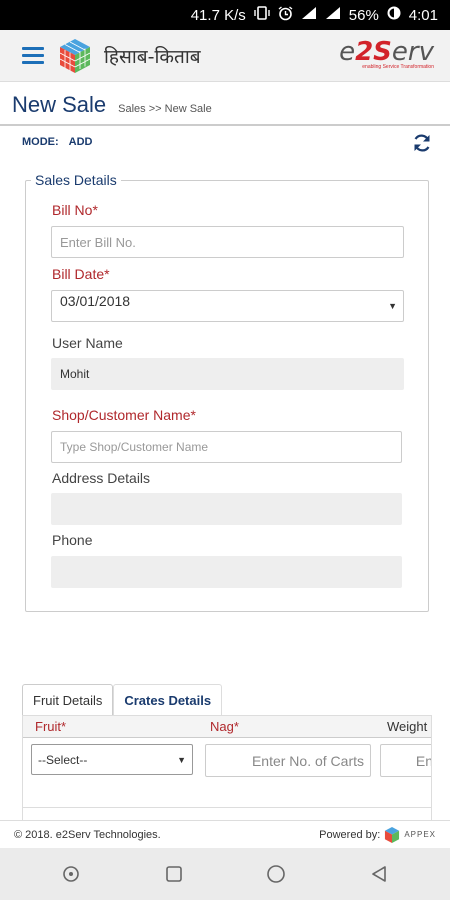 This screenshot has width=450, height=900. Describe the element at coordinates (72, 540) in the screenshot. I see `phone-label: Phone` at that location.